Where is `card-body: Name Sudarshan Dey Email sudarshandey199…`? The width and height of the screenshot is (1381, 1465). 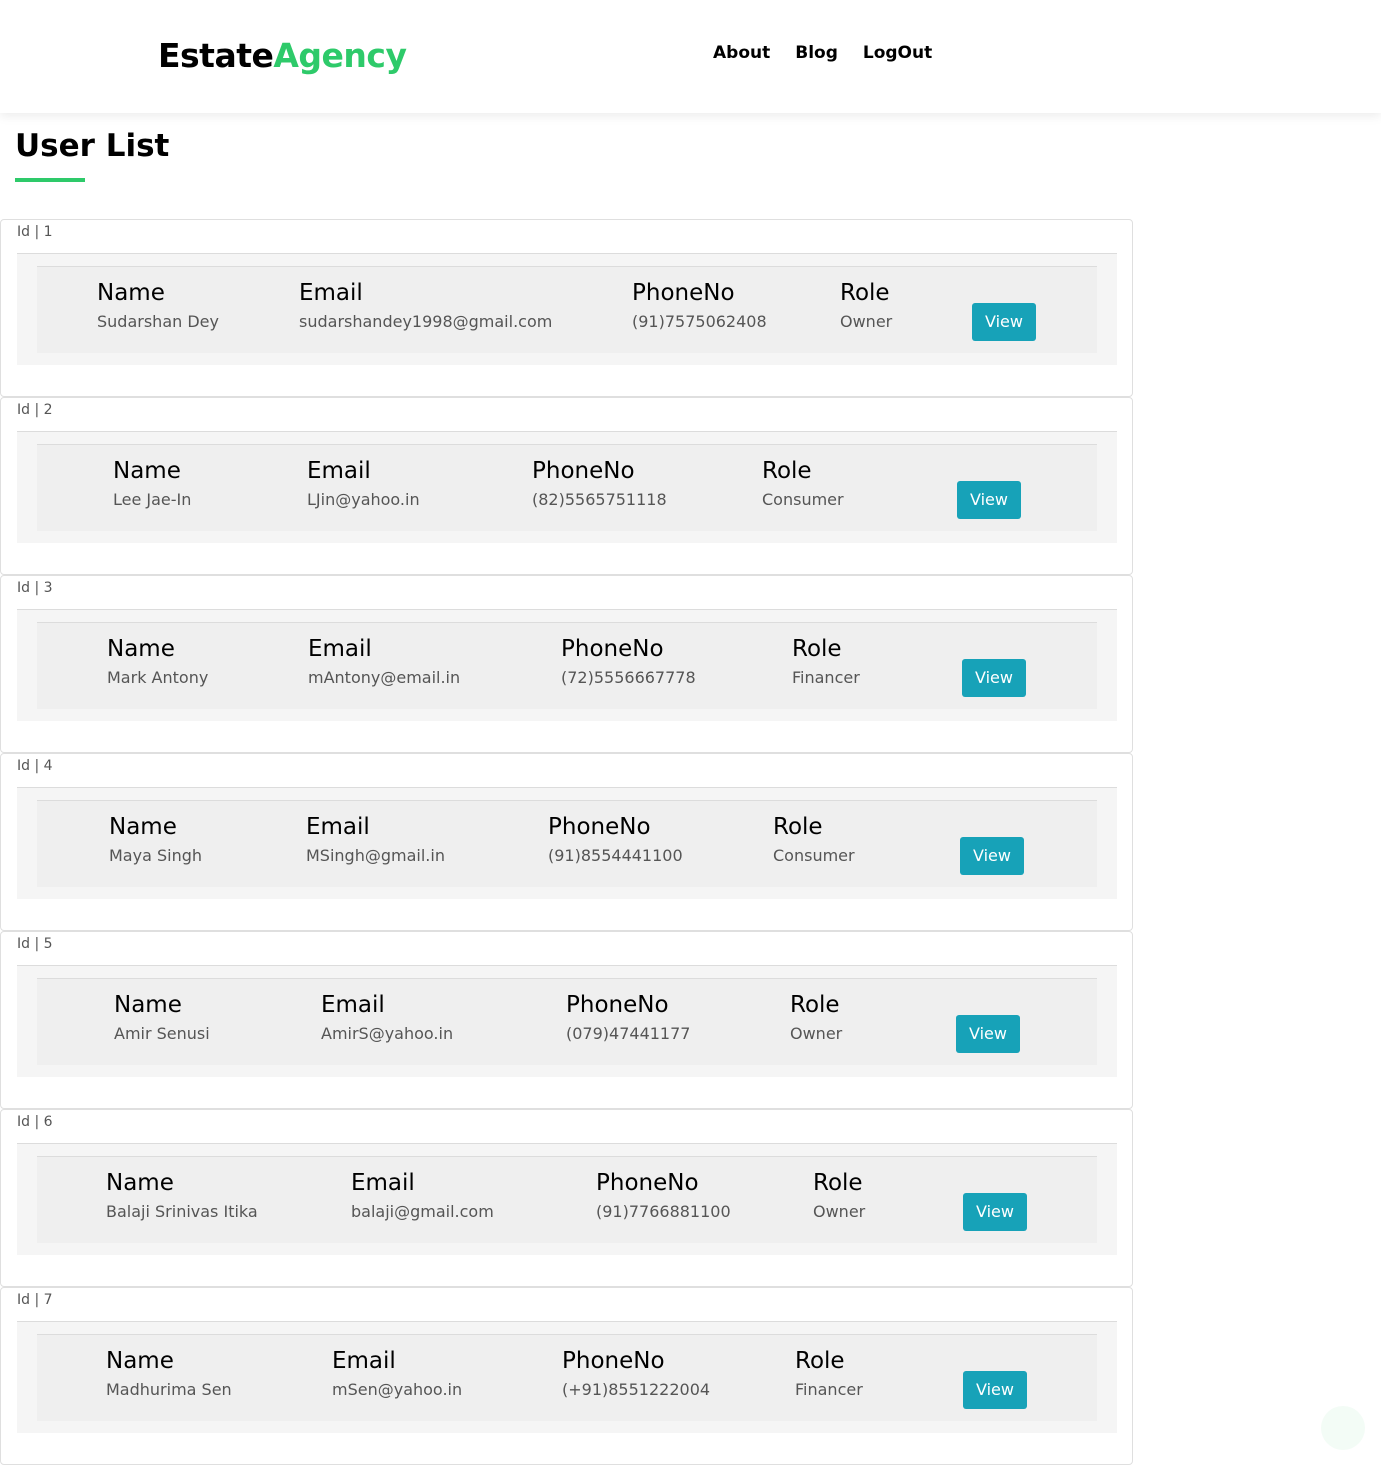
card-body: Name Sudarshan Dey Email sudarshandey199… is located at coordinates (567, 309).